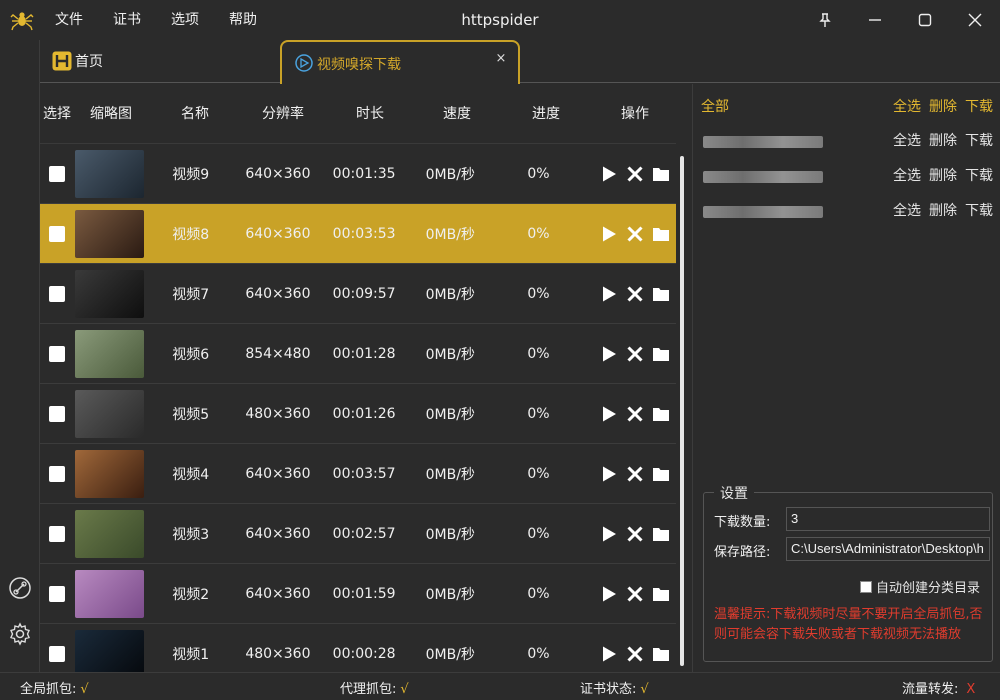 Image resolution: width=1000 pixels, height=700 pixels. What do you see at coordinates (501, 59) in the screenshot?
I see `tab-close-icon: ×` at bounding box center [501, 59].